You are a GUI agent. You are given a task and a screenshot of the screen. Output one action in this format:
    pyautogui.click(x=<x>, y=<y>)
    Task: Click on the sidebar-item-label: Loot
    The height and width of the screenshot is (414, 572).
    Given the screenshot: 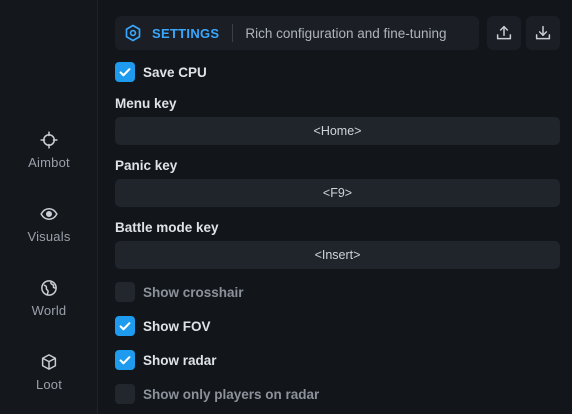 What is the action you would take?
    pyautogui.click(x=49, y=384)
    